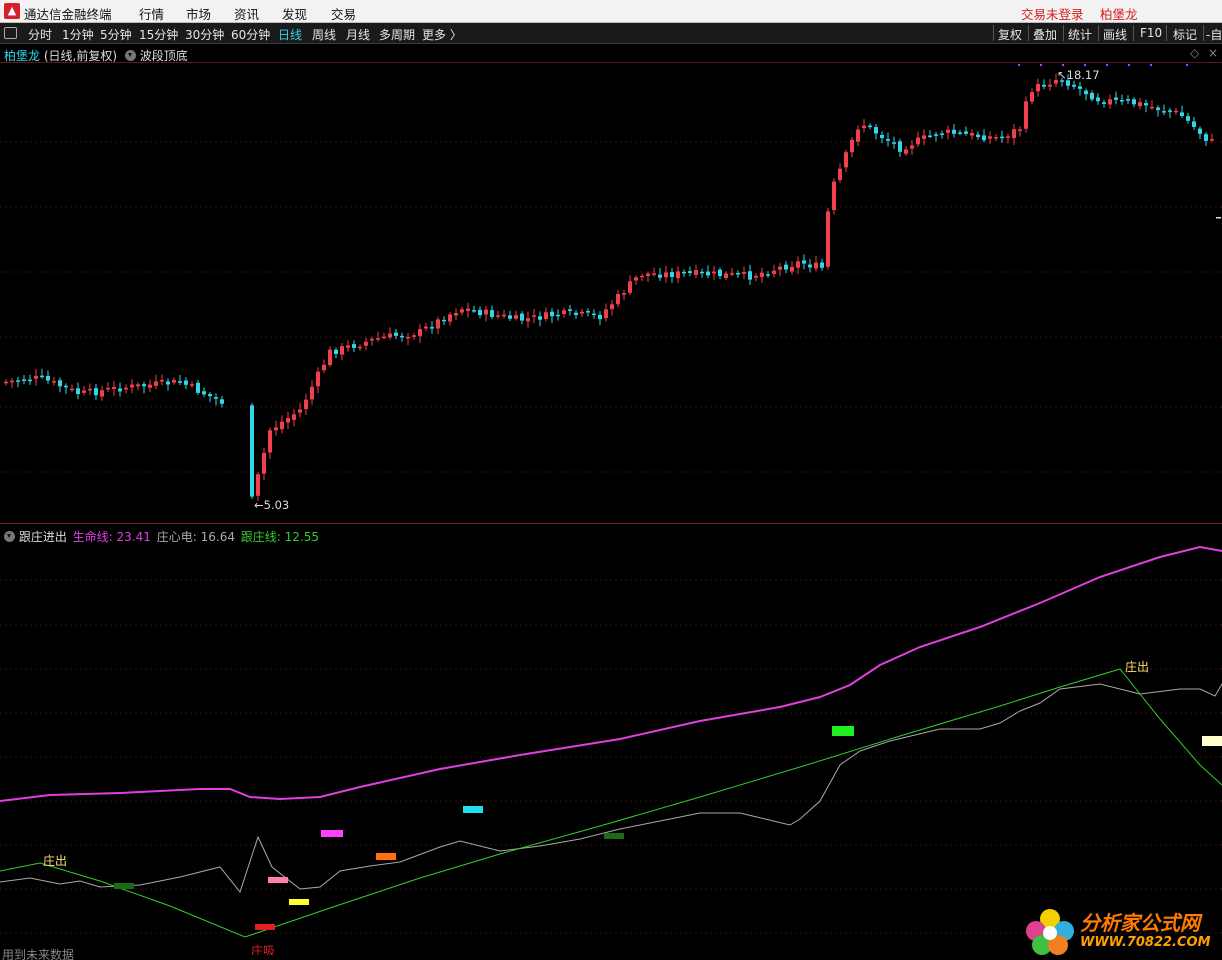 This screenshot has width=1222, height=960. I want to click on tab-period-daily: 日线, so click(290, 34).